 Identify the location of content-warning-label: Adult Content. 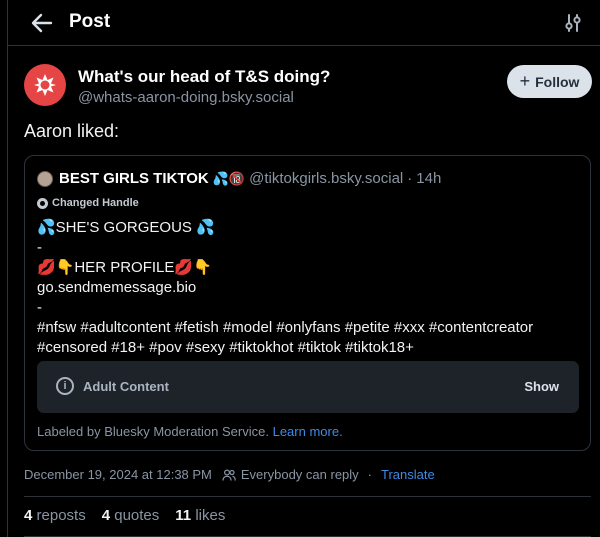
(126, 386).